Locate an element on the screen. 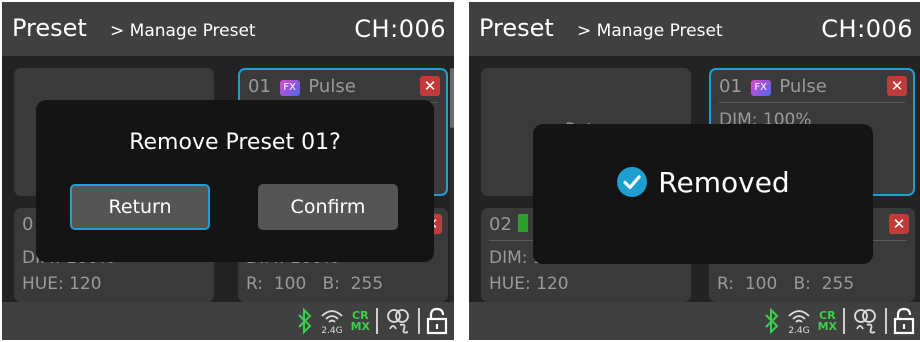 The image size is (920, 342). toast-message: Removed is located at coordinates (724, 182).